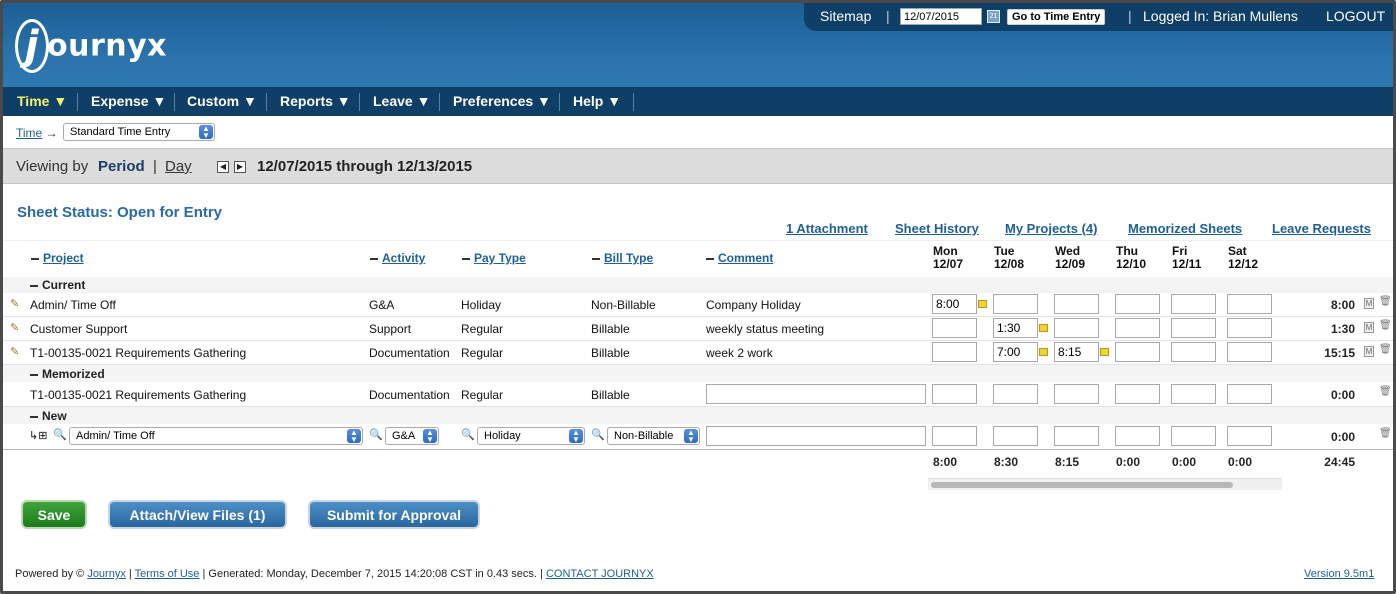  Describe the element at coordinates (600, 574) in the screenshot. I see `contact-link: CONTACT JOURNYX` at that location.